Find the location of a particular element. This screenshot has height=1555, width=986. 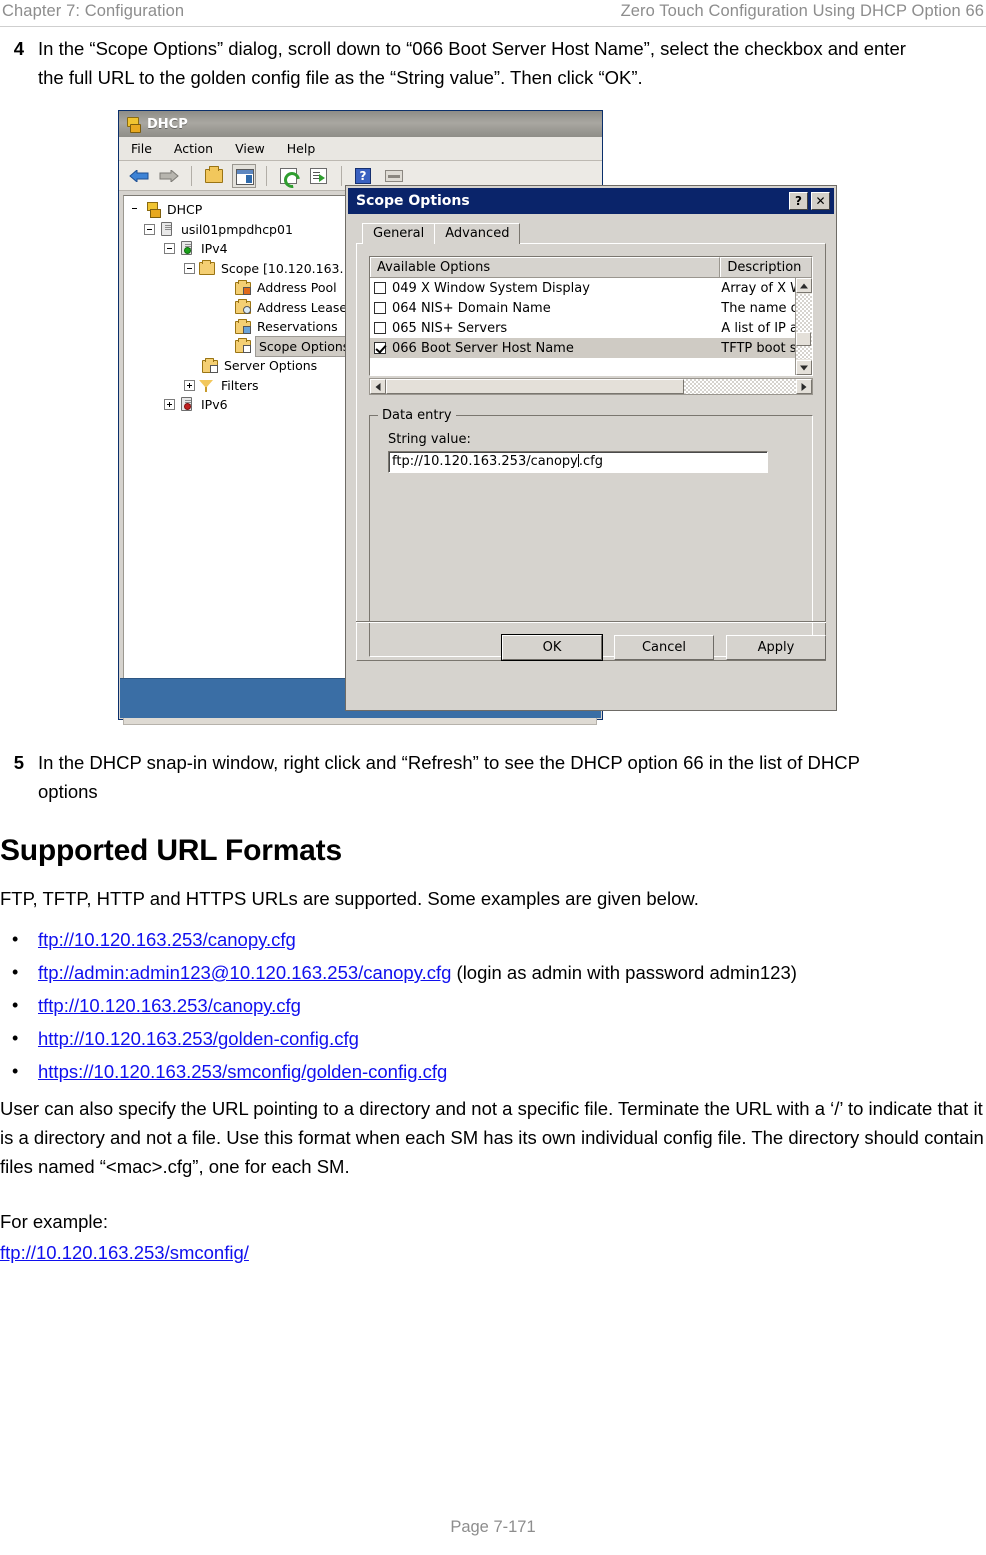

list-item-selected: 066 Boot Server Host Name TFTP boot s is located at coordinates (591, 348).